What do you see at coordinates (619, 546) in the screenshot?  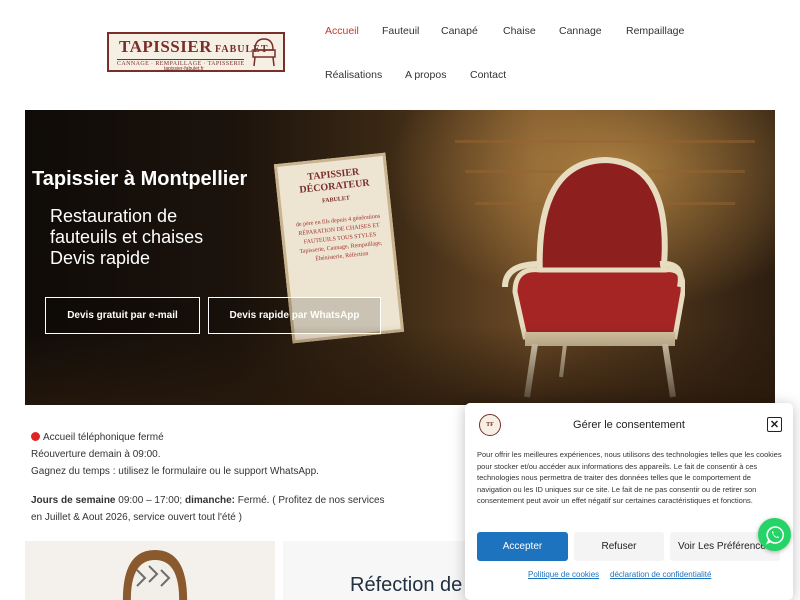 I see `refuse-button: Refuser` at bounding box center [619, 546].